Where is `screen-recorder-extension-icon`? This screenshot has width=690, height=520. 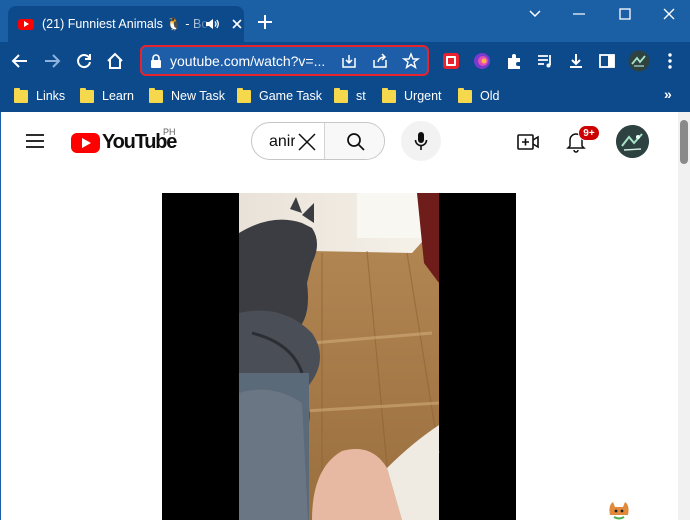 screen-recorder-extension-icon is located at coordinates (451, 61).